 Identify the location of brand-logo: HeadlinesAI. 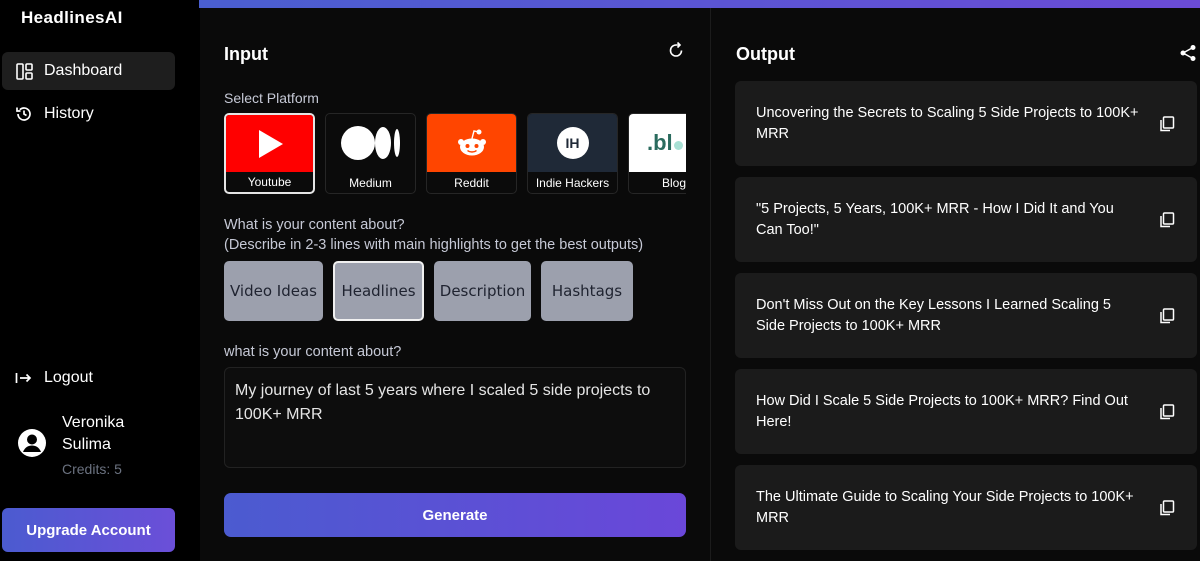
(72, 17).